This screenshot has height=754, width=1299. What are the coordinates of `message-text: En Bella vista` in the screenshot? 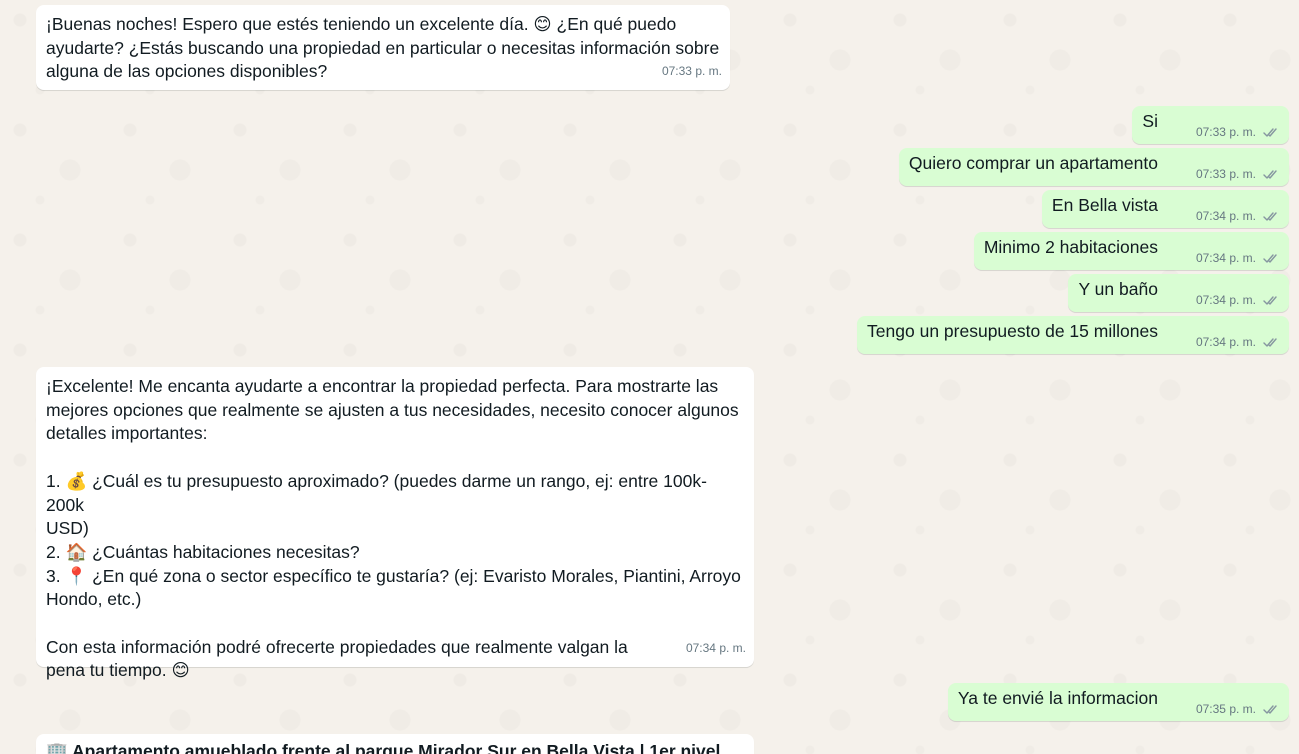 It's located at (1104, 205).